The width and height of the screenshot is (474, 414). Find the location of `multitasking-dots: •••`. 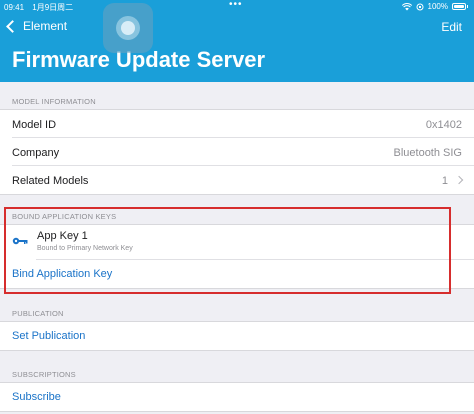

multitasking-dots: ••• is located at coordinates (236, 5).